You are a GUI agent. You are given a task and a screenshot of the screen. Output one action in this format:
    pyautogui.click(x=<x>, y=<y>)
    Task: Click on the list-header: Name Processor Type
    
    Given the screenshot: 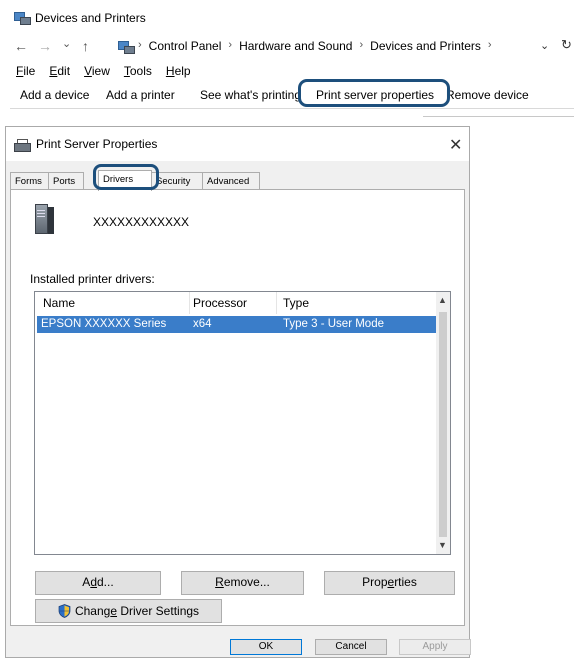 What is the action you would take?
    pyautogui.click(x=236, y=303)
    